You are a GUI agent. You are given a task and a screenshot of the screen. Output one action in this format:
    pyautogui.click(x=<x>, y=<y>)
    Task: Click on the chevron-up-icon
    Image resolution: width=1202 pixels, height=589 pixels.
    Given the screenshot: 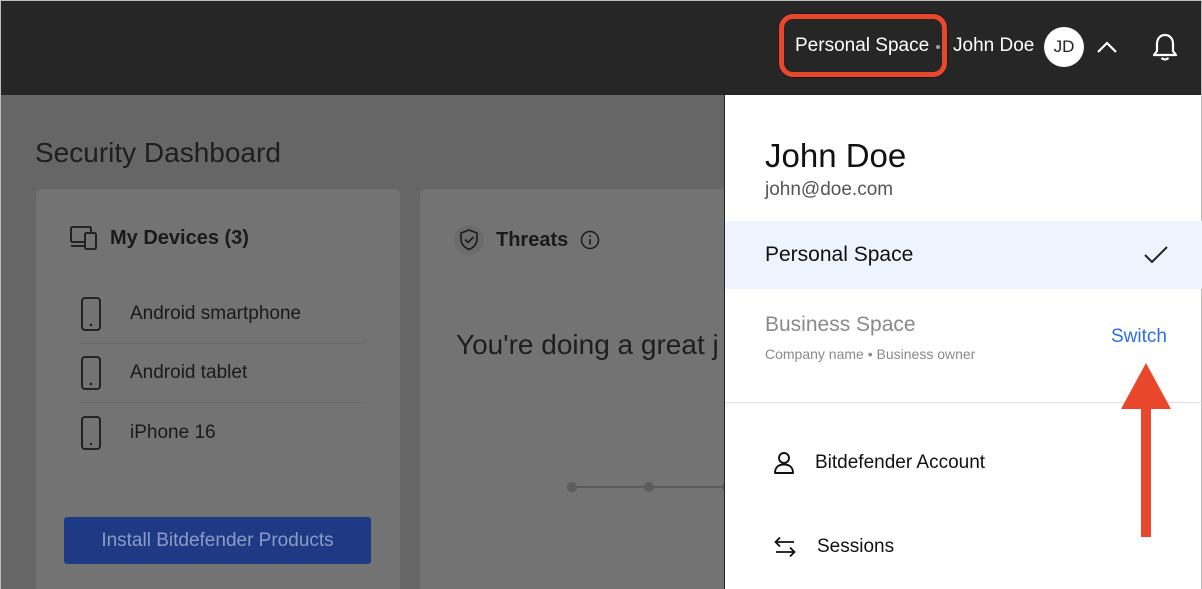 What is the action you would take?
    pyautogui.click(x=1107, y=47)
    